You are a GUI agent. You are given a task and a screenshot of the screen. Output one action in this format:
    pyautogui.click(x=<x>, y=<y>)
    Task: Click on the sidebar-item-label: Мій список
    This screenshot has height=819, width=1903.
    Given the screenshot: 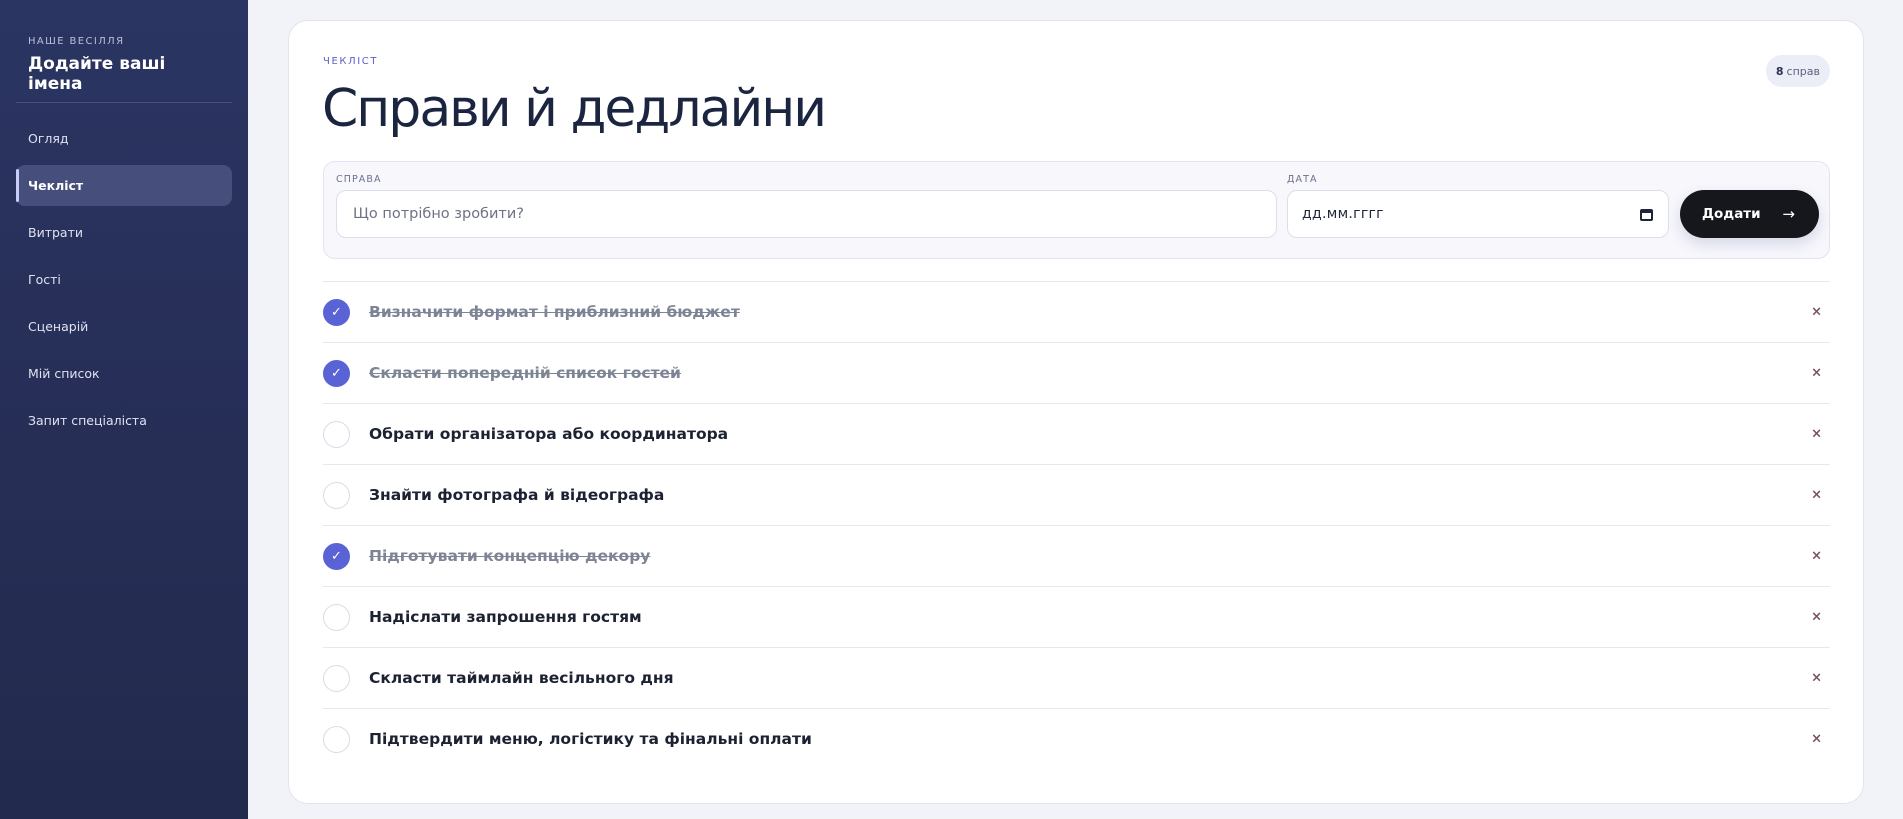 What is the action you would take?
    pyautogui.click(x=64, y=373)
    